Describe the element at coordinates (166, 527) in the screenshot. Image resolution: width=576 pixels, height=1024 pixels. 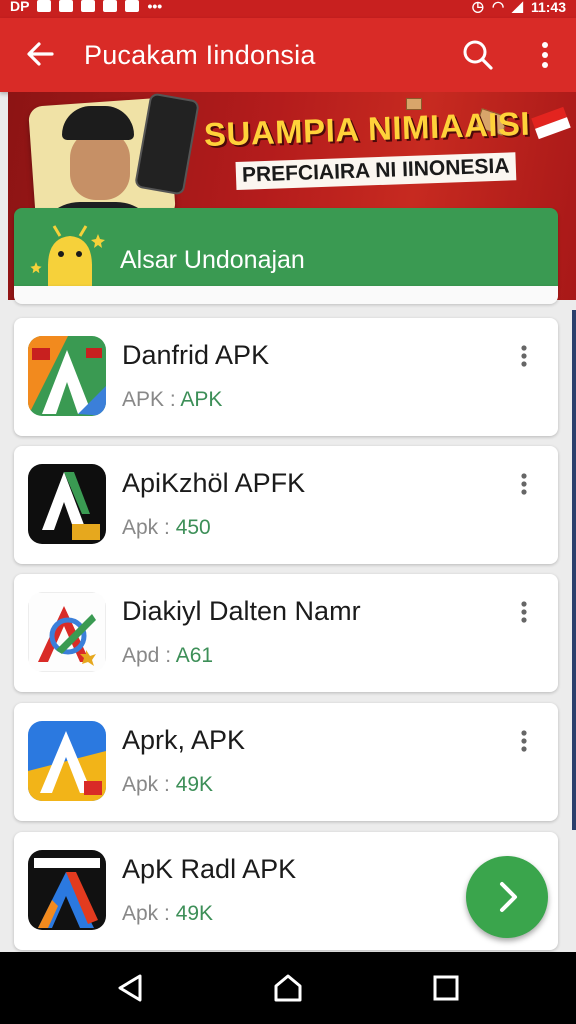
I see `app-meta: Apk : 450` at that location.